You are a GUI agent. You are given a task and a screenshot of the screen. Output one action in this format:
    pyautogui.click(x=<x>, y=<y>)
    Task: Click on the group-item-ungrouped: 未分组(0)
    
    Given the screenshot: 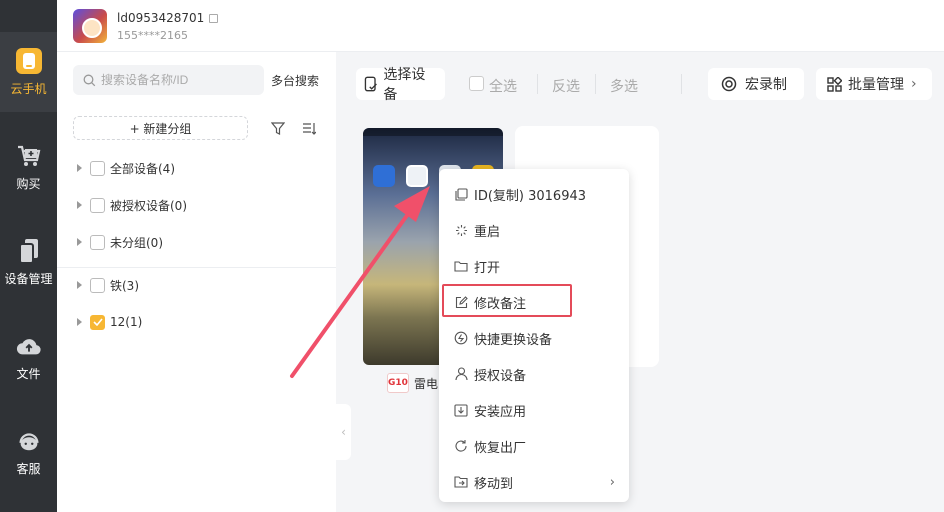 What is the action you would take?
    pyautogui.click(x=120, y=242)
    